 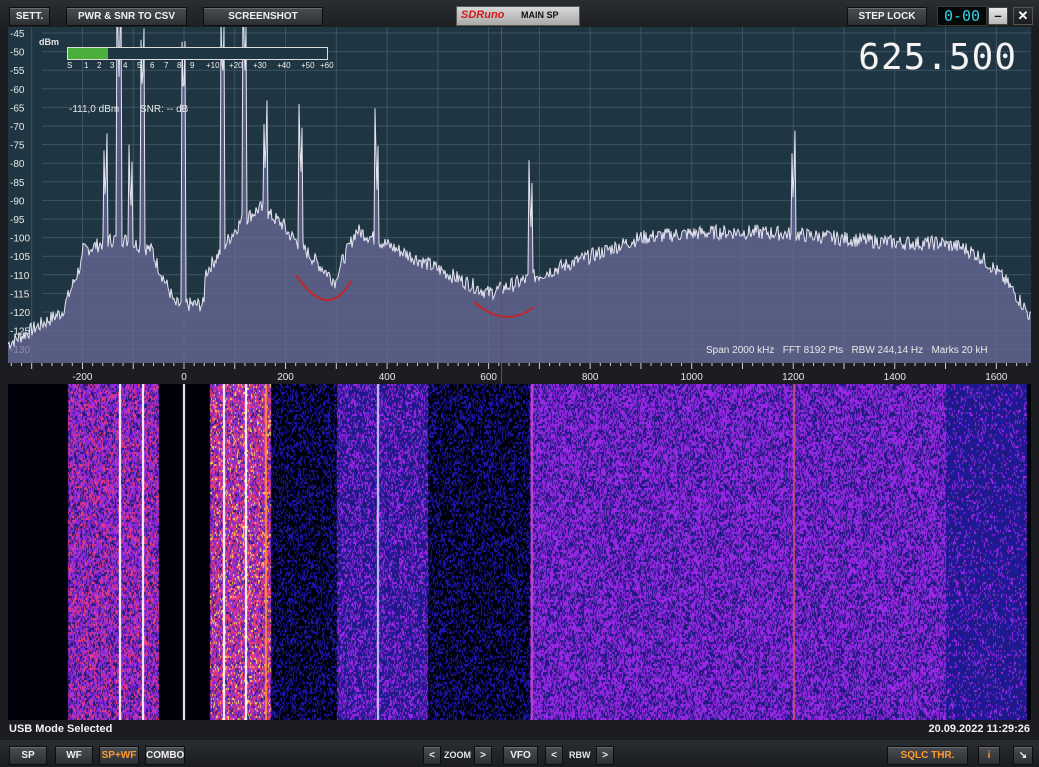 I want to click on y-tick-label: -60, so click(x=17, y=90).